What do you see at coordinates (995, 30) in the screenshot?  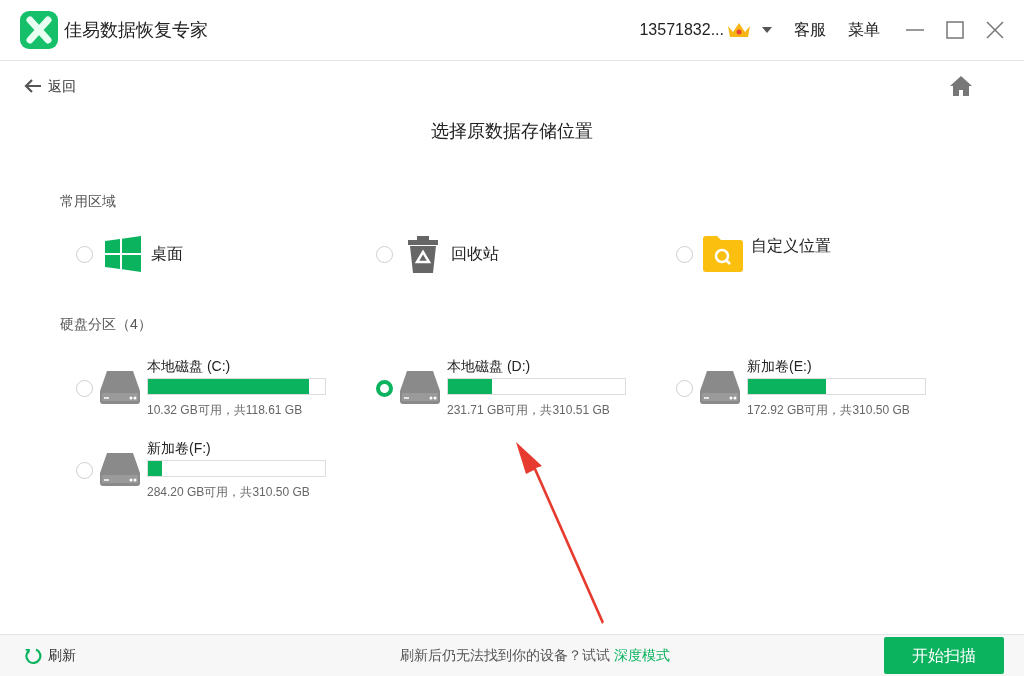 I see `close-icon` at bounding box center [995, 30].